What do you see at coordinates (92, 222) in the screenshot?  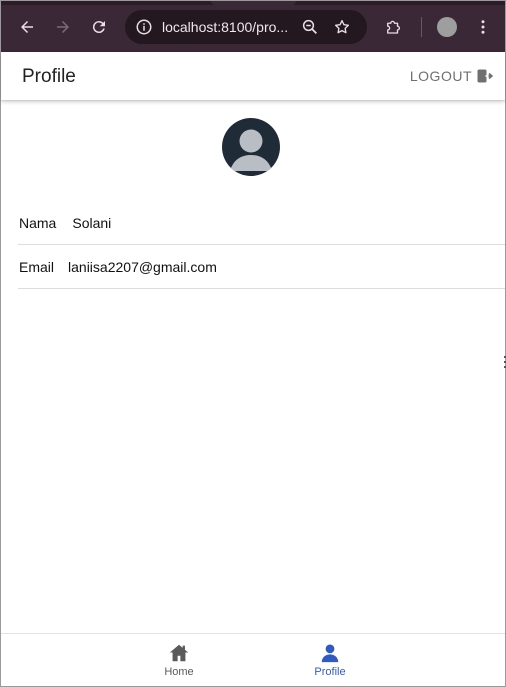 I see `field-value: Solani` at bounding box center [92, 222].